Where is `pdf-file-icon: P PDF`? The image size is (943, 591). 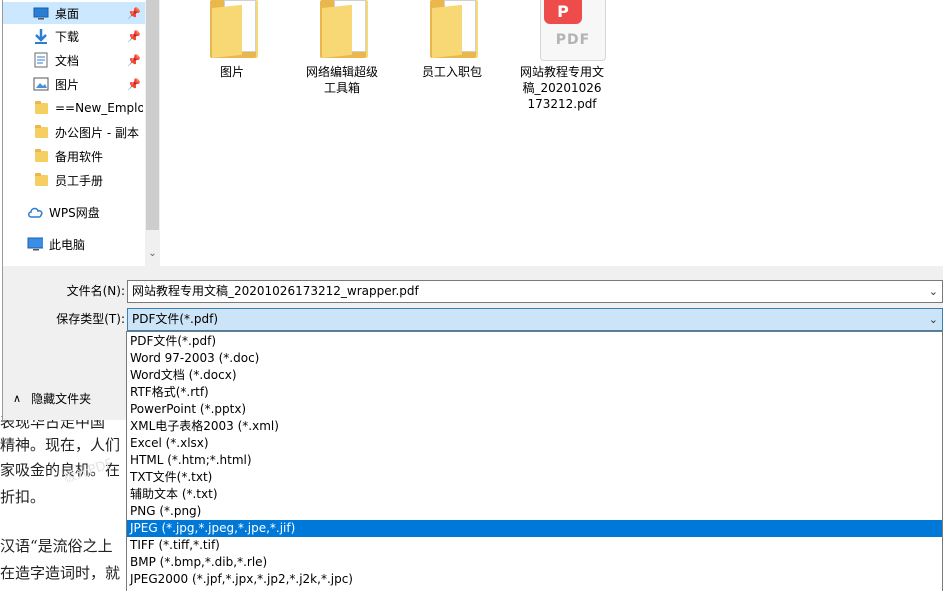
pdf-file-icon: P PDF is located at coordinates (569, 31).